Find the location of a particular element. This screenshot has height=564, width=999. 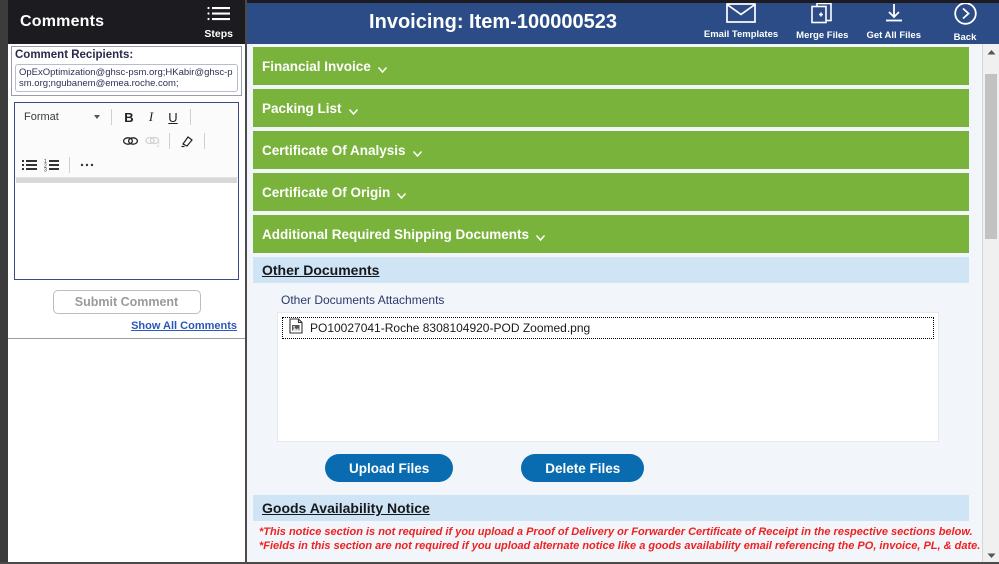

get-all-files-label: Get All Files is located at coordinates (893, 35).